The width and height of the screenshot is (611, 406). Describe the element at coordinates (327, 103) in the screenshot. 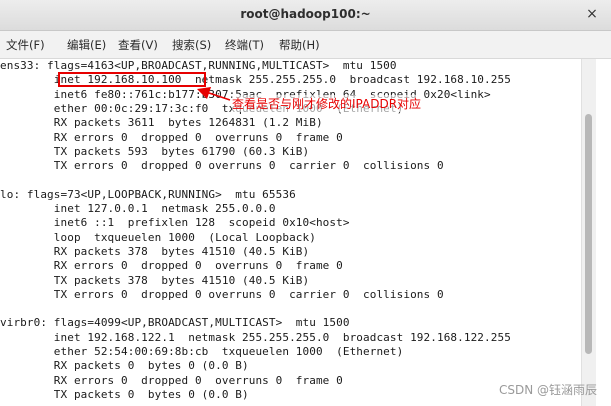

I see `annotation-note: 查看是否与刚才修改的IPADDR对应` at that location.